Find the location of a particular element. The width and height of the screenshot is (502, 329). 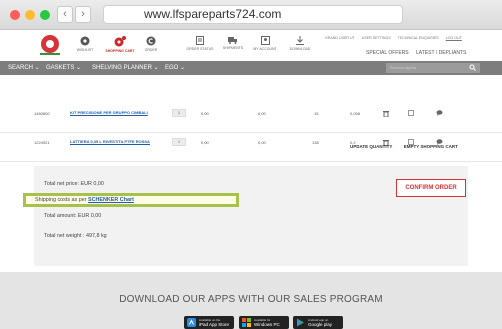

chevron-left-icon: ‹ is located at coordinates (65, 14).